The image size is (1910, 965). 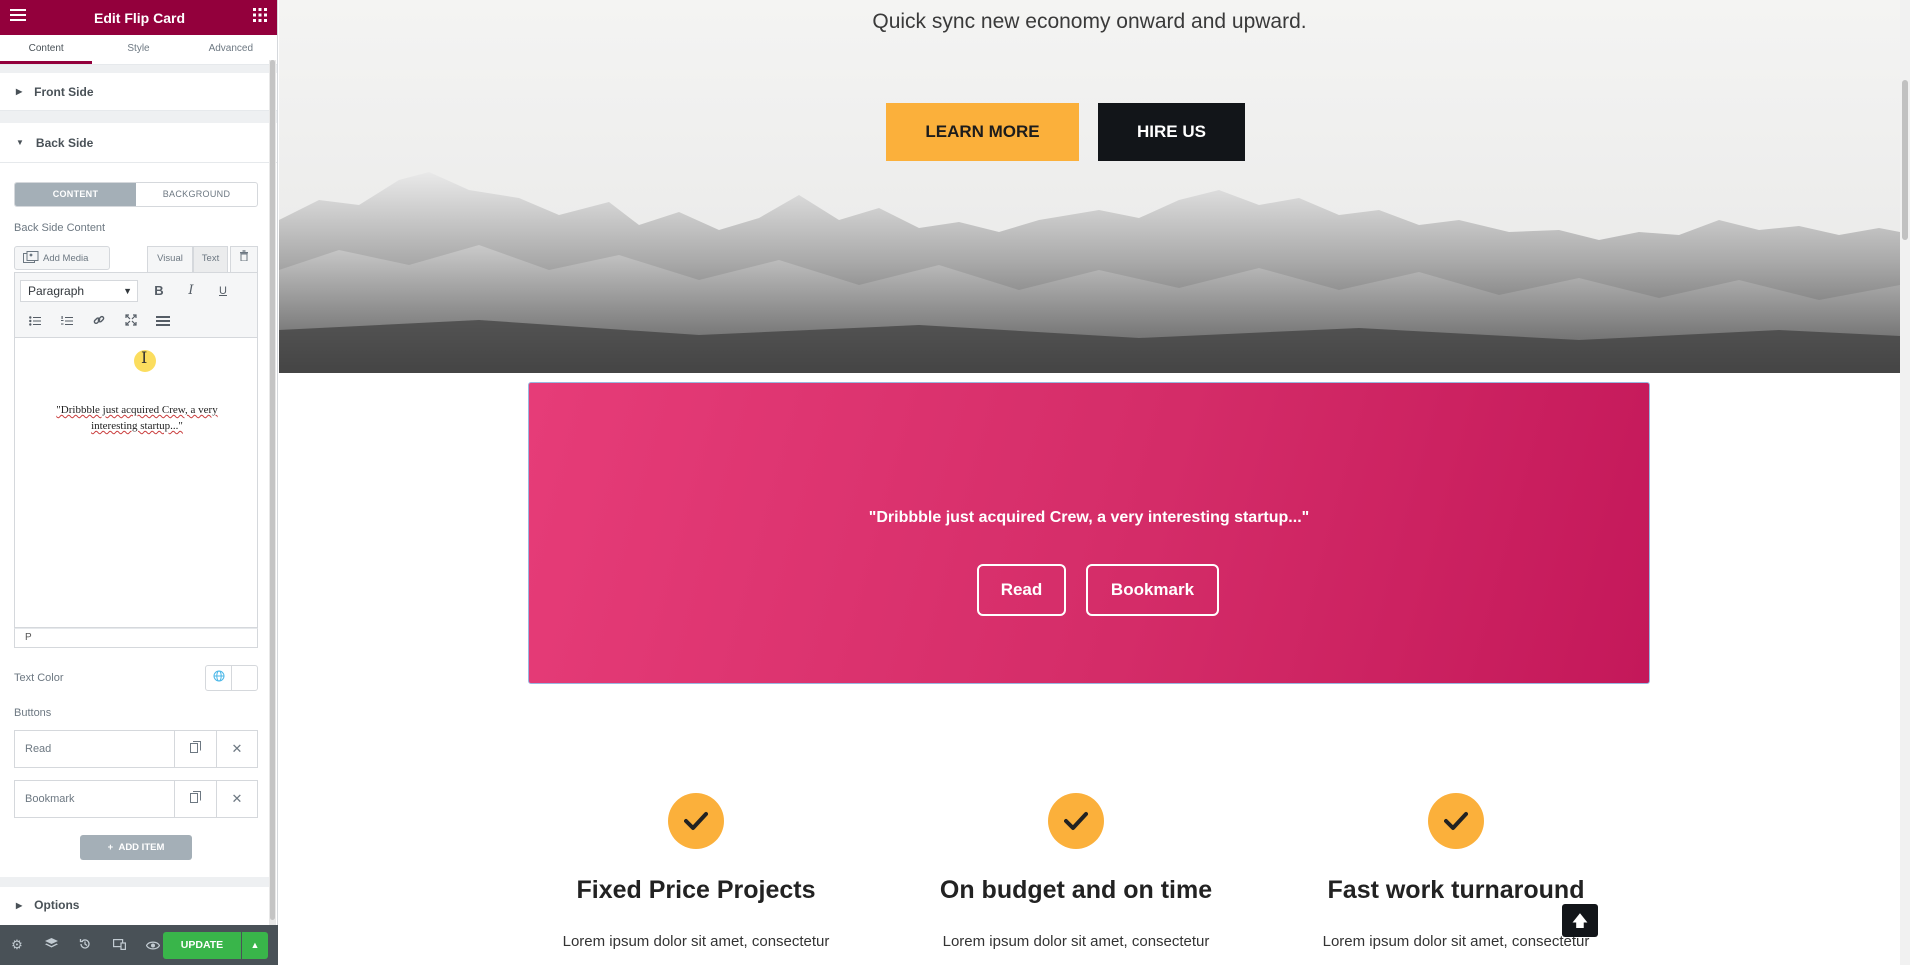 I want to click on tab-text: Text, so click(x=210, y=259).